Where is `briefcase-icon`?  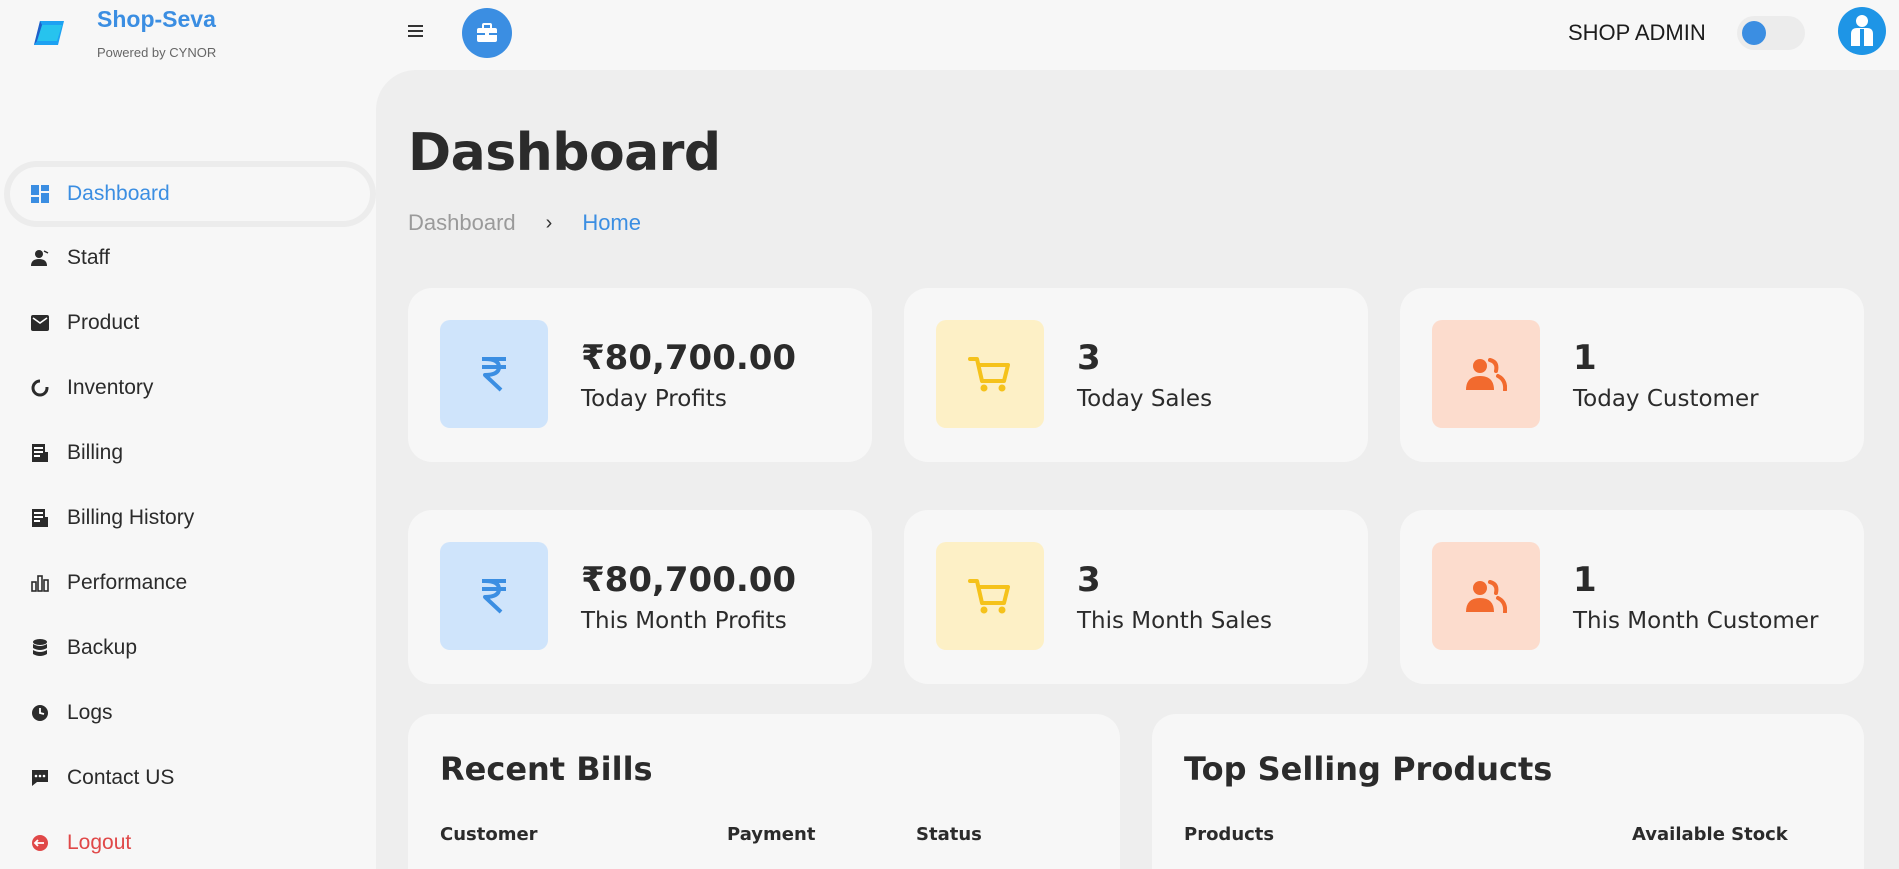 briefcase-icon is located at coordinates (487, 32).